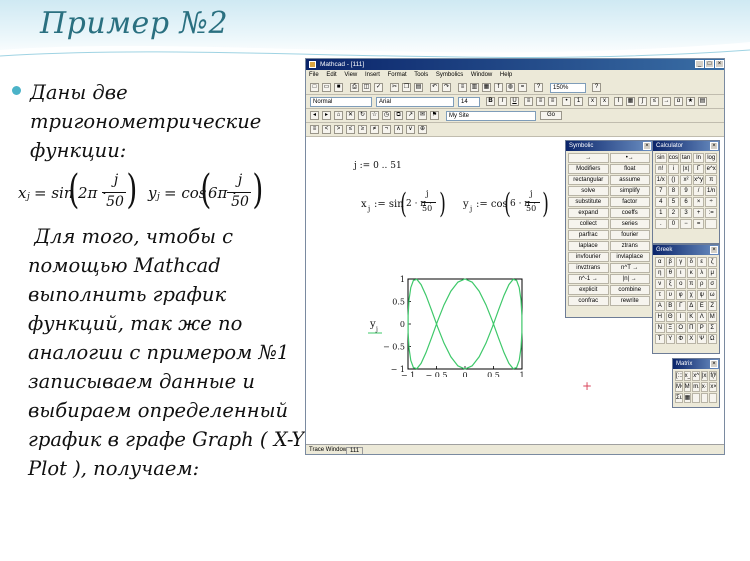 Image resolution: width=750 pixels, height=561 pixels. What do you see at coordinates (670, 284) in the screenshot?
I see `greek-button: ξ` at bounding box center [670, 284].